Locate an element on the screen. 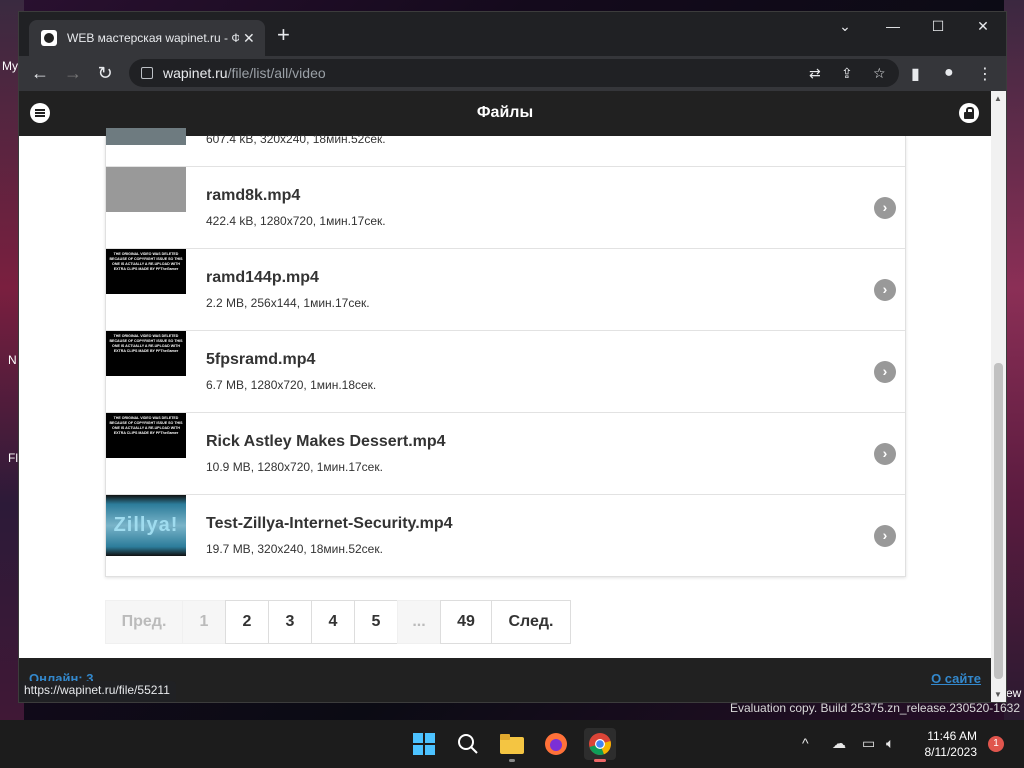 Image resolution: width=1024 pixels, height=768 pixels. firefox-icon is located at coordinates (556, 744).